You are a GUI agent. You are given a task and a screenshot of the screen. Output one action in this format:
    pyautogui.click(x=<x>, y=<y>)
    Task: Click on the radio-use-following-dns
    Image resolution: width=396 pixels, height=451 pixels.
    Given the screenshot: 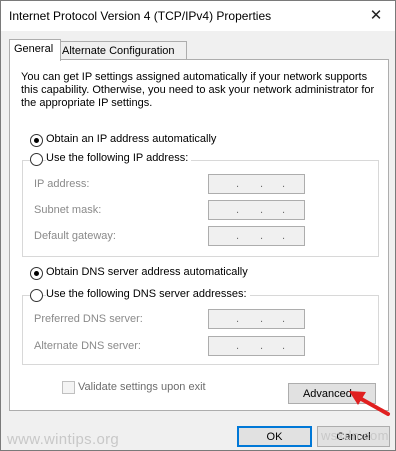 What is the action you would take?
    pyautogui.click(x=36, y=295)
    